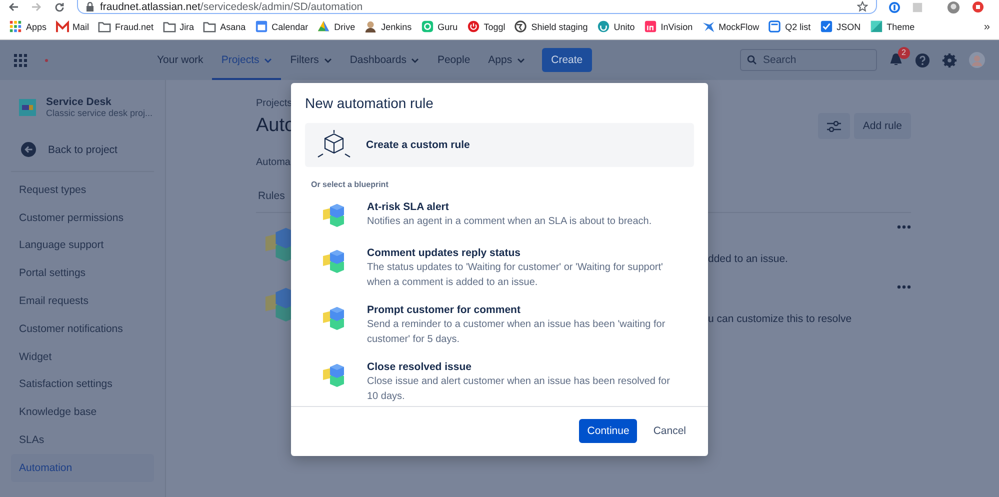 The image size is (999, 497). Describe the element at coordinates (134, 27) in the screenshot. I see `bookmark-link: Fraud.net` at that location.